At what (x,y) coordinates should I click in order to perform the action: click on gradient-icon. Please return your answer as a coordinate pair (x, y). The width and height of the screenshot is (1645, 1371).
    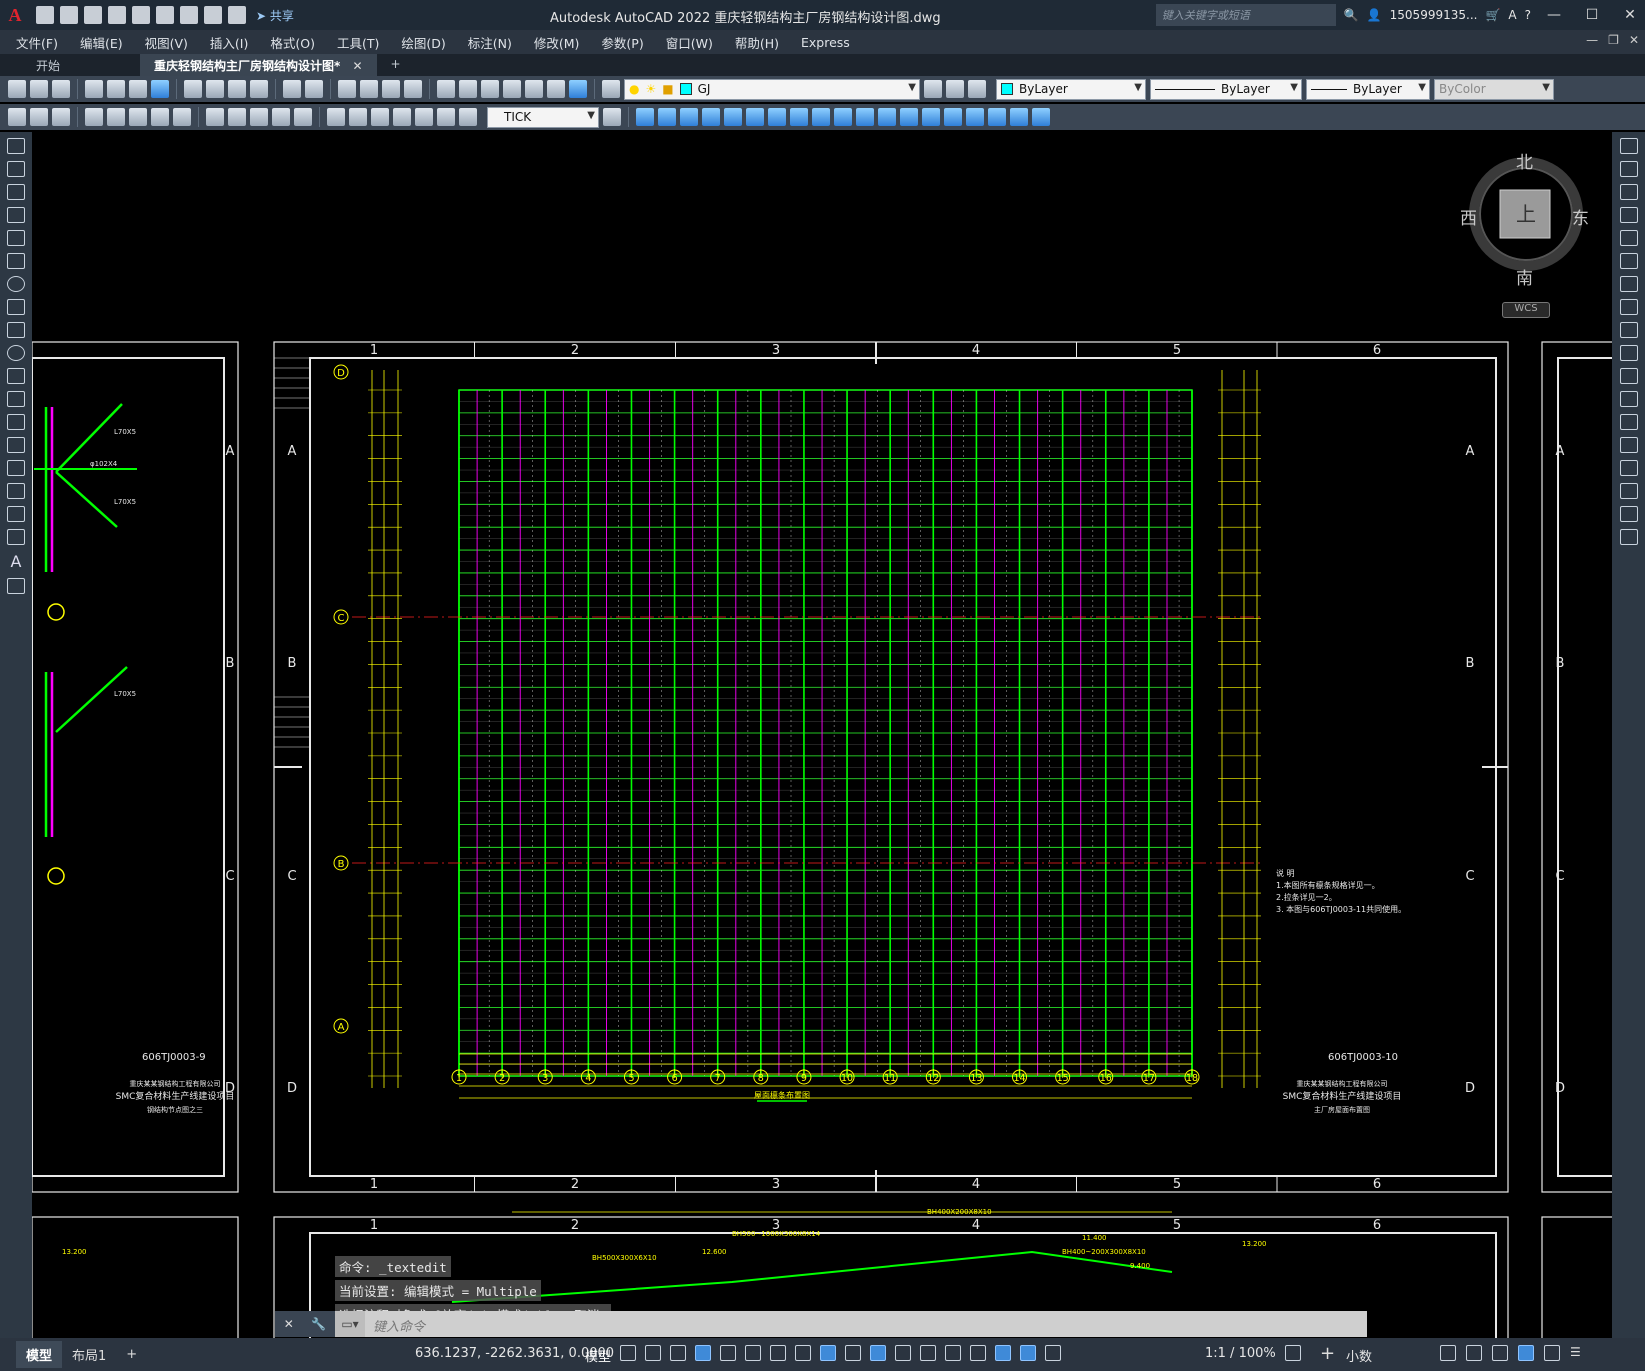
    Looking at the image, I should click on (16, 491).